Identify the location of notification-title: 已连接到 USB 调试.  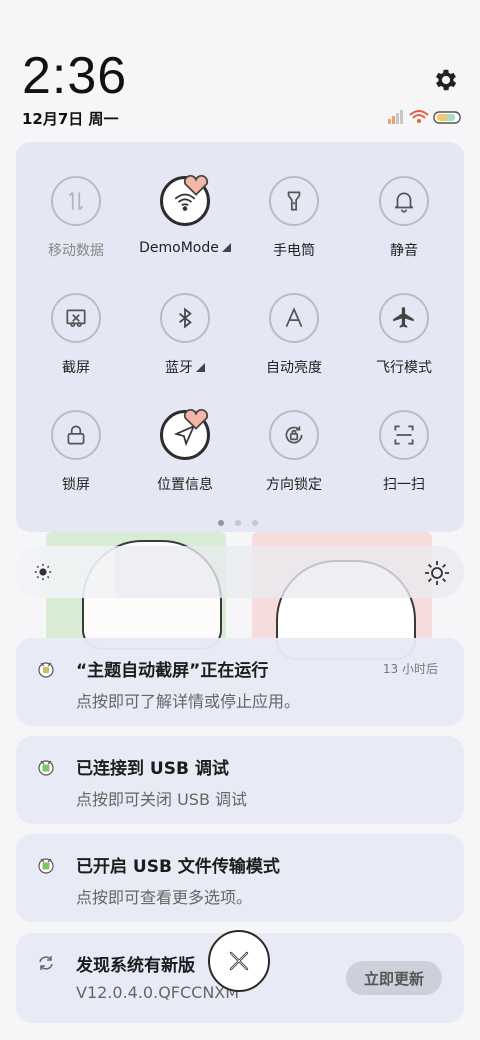
(152, 769).